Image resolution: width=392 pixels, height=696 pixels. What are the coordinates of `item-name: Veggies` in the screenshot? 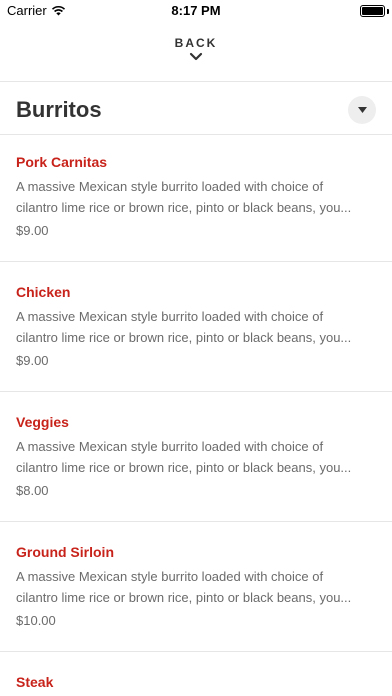 It's located at (42, 422).